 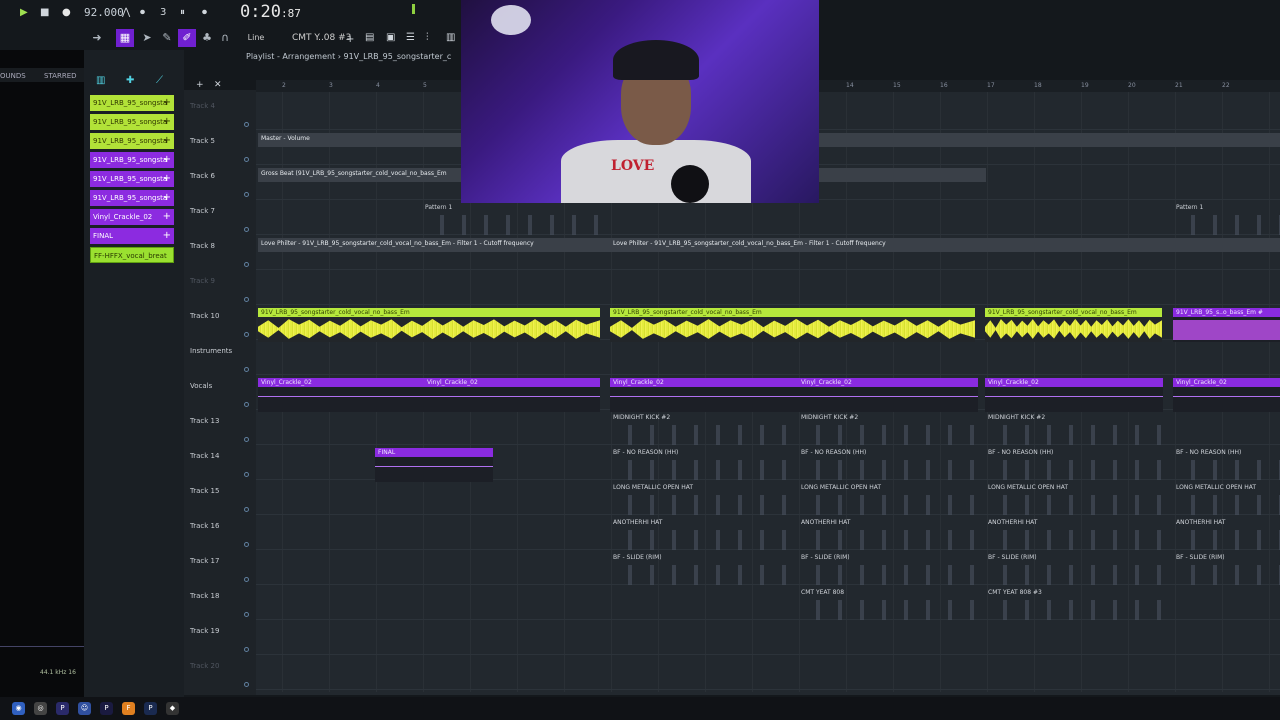 I want to click on ps-icon: P, so click(x=150, y=708).